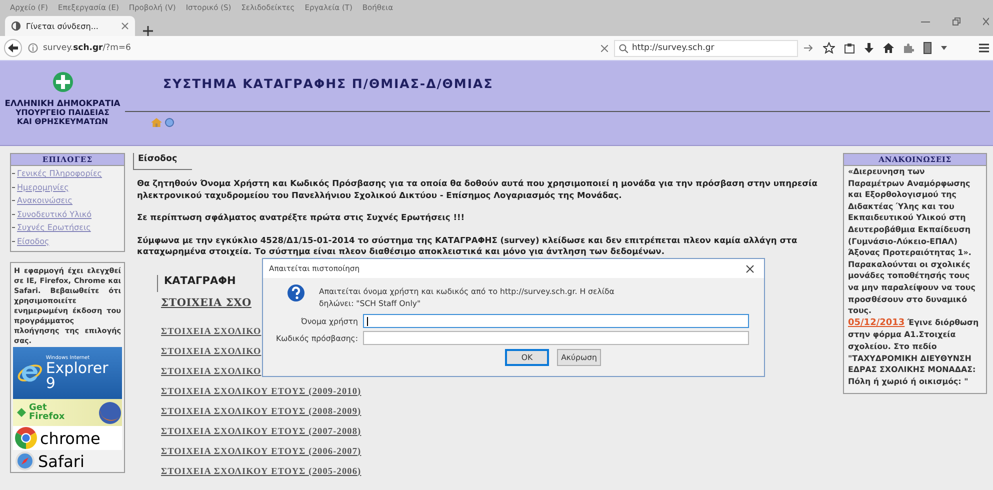 This screenshot has width=993, height=490. Describe the element at coordinates (261, 411) in the screenshot. I see `year-link: ΣΤΟΙΧΕΙΑ ΣΧΟΛΙΚΟΥ ΕΤΟΥΣ (2008-2009)` at that location.